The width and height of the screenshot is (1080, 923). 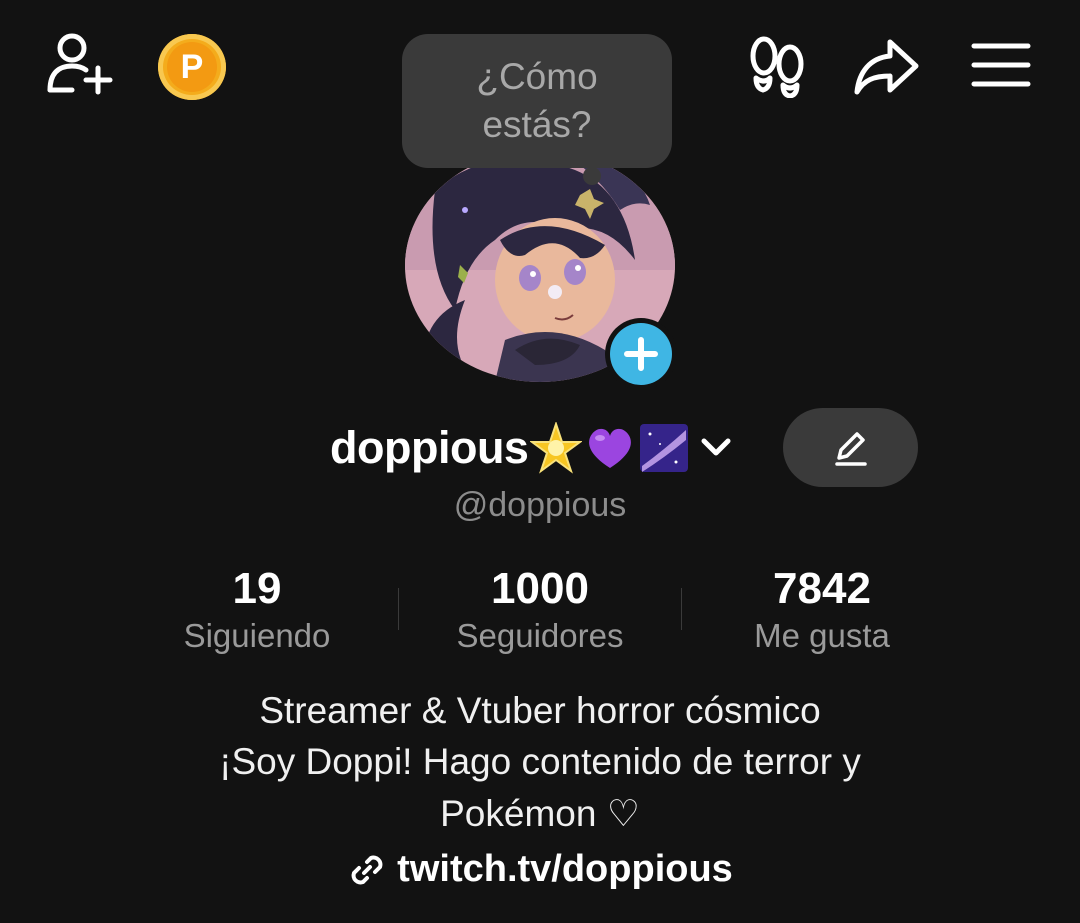 I want to click on stat-likes-label: Me gusta, so click(x=822, y=635).